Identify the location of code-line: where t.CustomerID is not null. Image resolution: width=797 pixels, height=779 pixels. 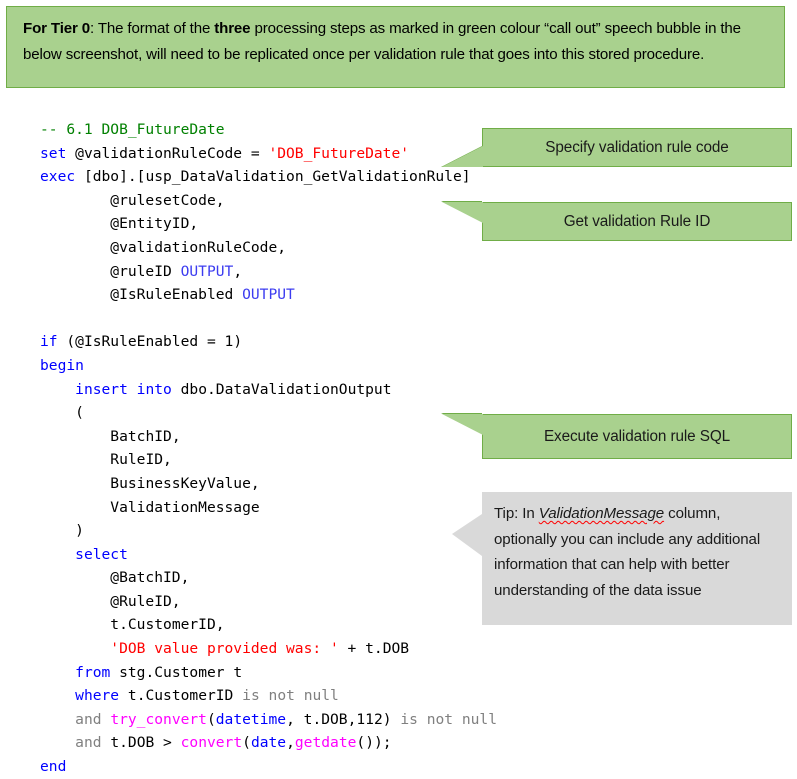
(207, 696).